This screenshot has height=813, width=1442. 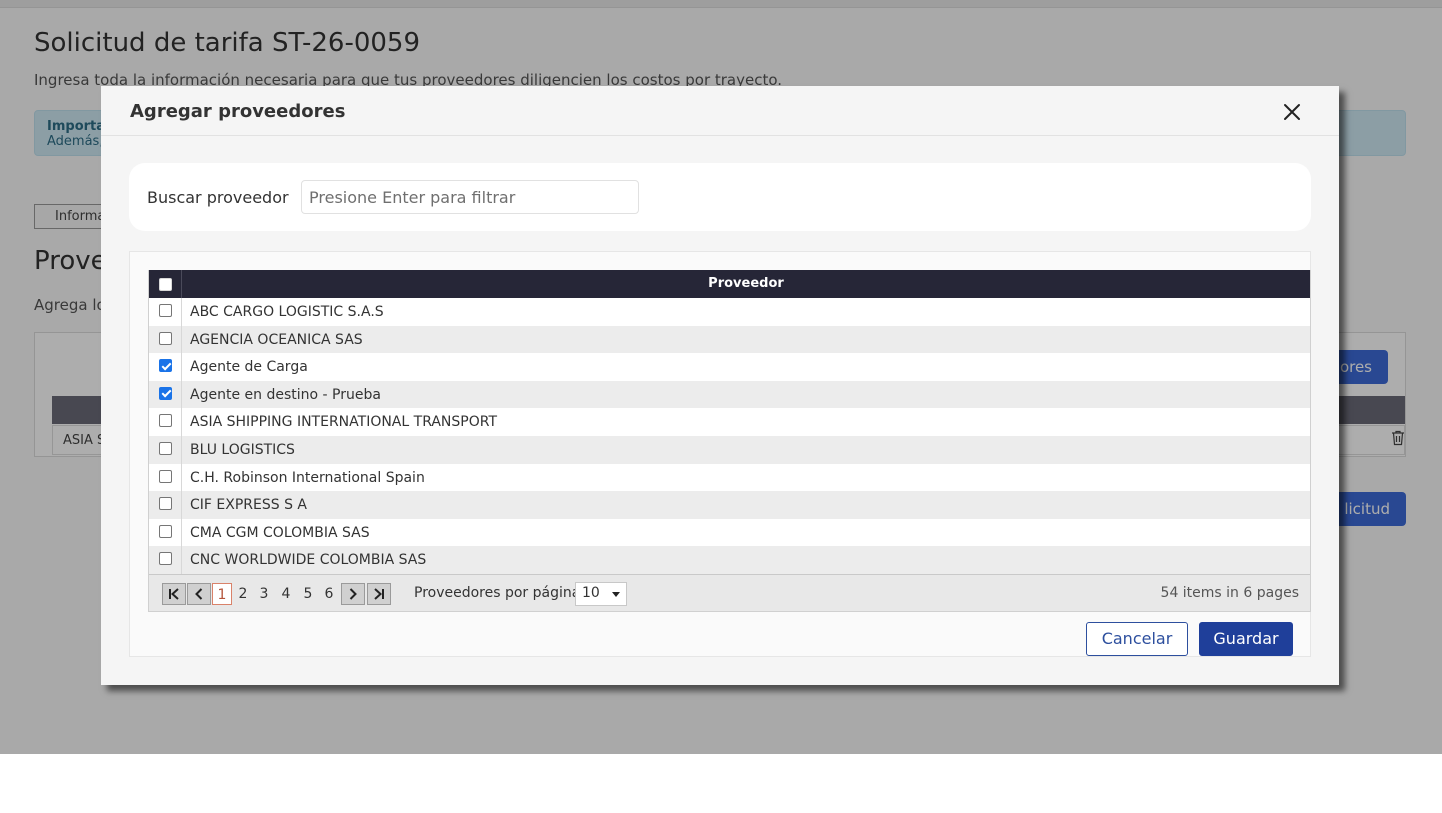 What do you see at coordinates (174, 593) in the screenshot?
I see `first-page-icon` at bounding box center [174, 593].